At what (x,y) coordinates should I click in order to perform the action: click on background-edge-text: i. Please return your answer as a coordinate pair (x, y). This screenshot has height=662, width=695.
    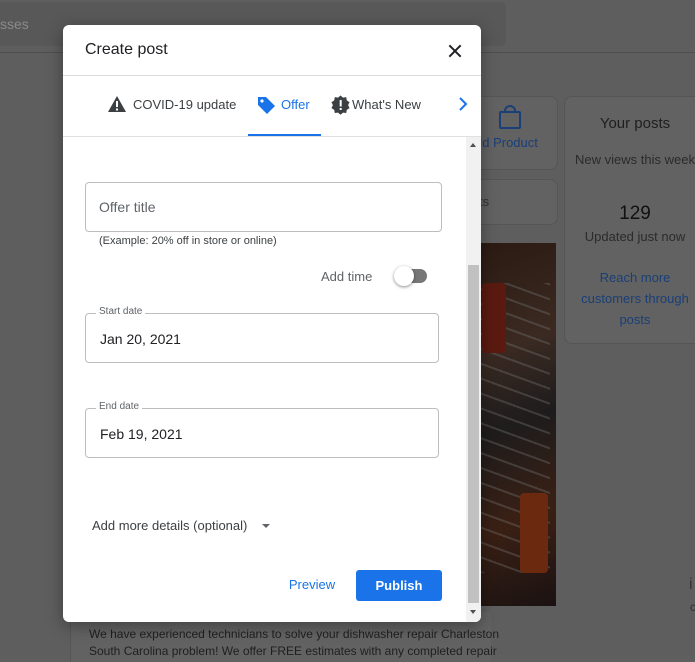
    Looking at the image, I should click on (691, 584).